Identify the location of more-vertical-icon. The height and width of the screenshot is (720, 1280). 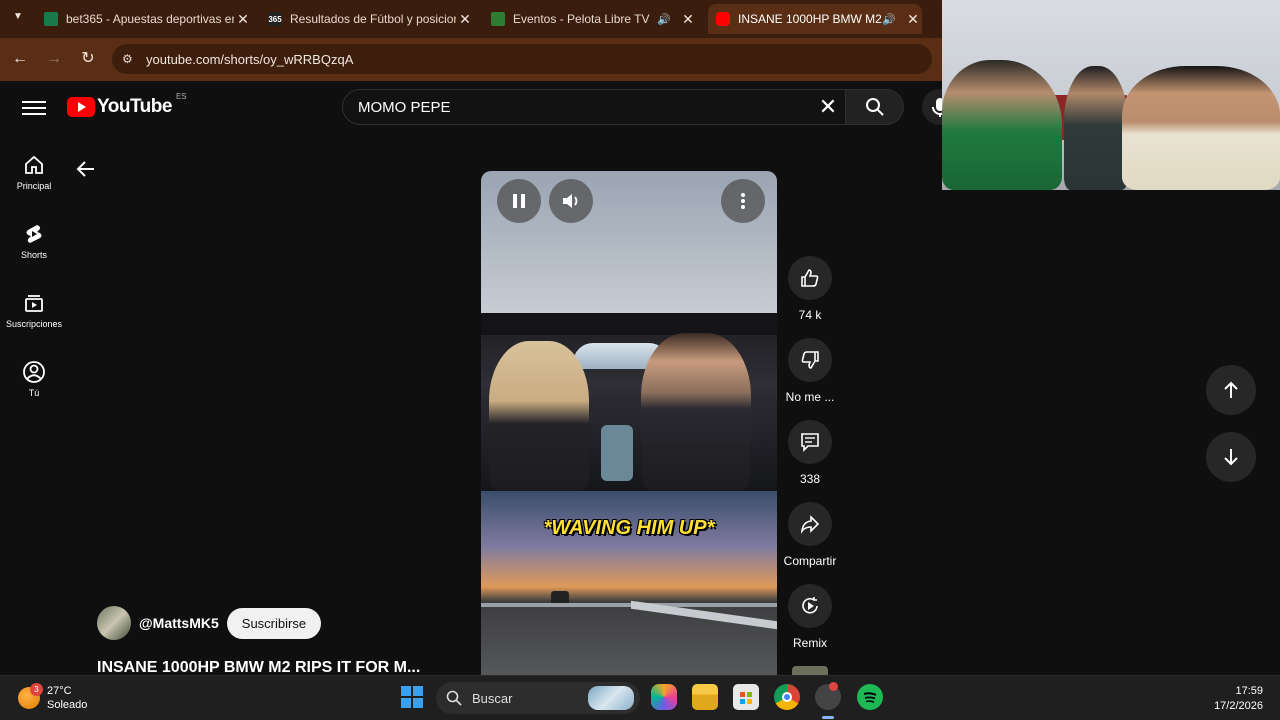
(743, 201).